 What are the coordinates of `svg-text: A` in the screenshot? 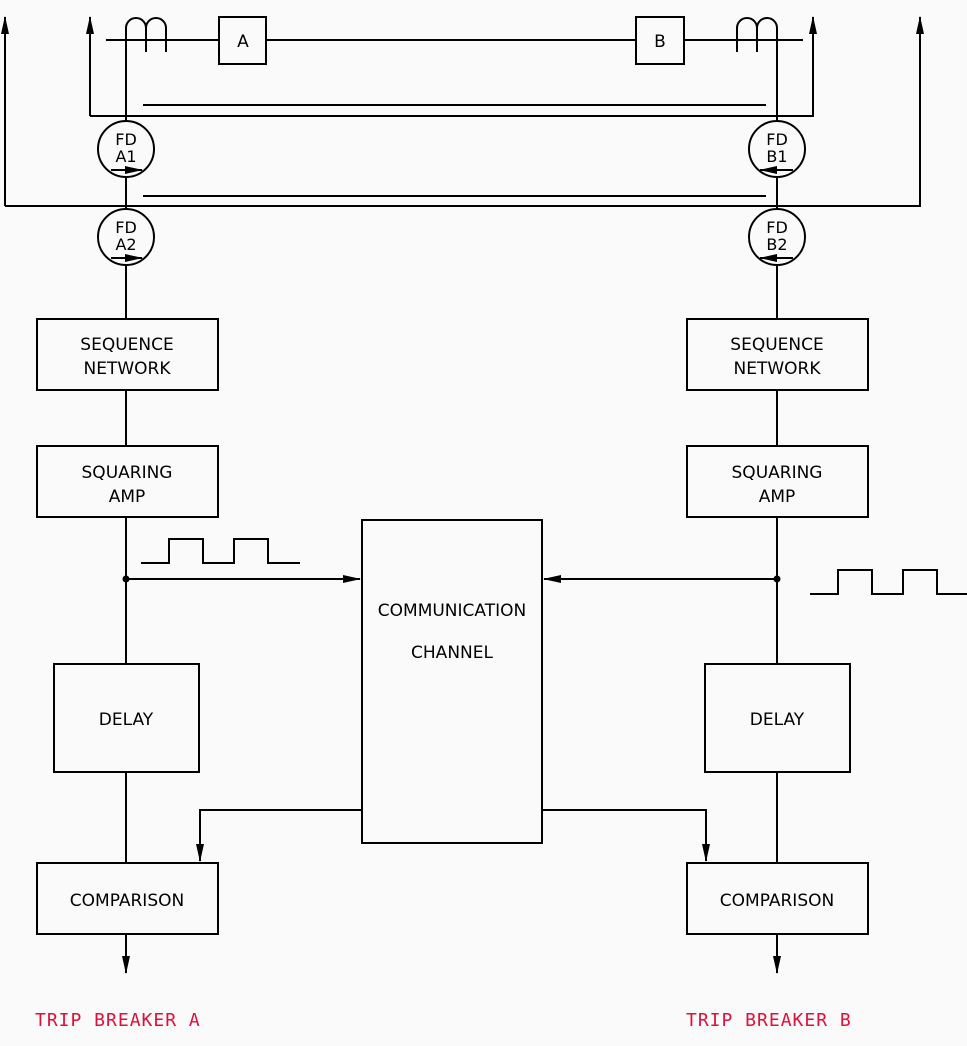 It's located at (243, 42).